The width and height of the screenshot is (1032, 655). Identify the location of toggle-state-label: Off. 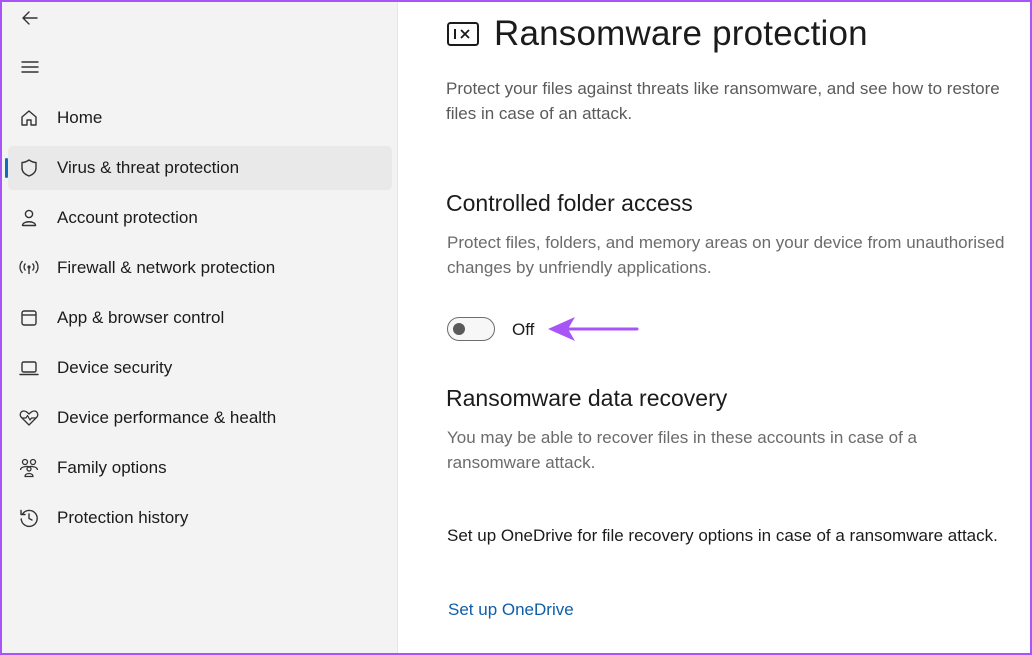
(523, 329).